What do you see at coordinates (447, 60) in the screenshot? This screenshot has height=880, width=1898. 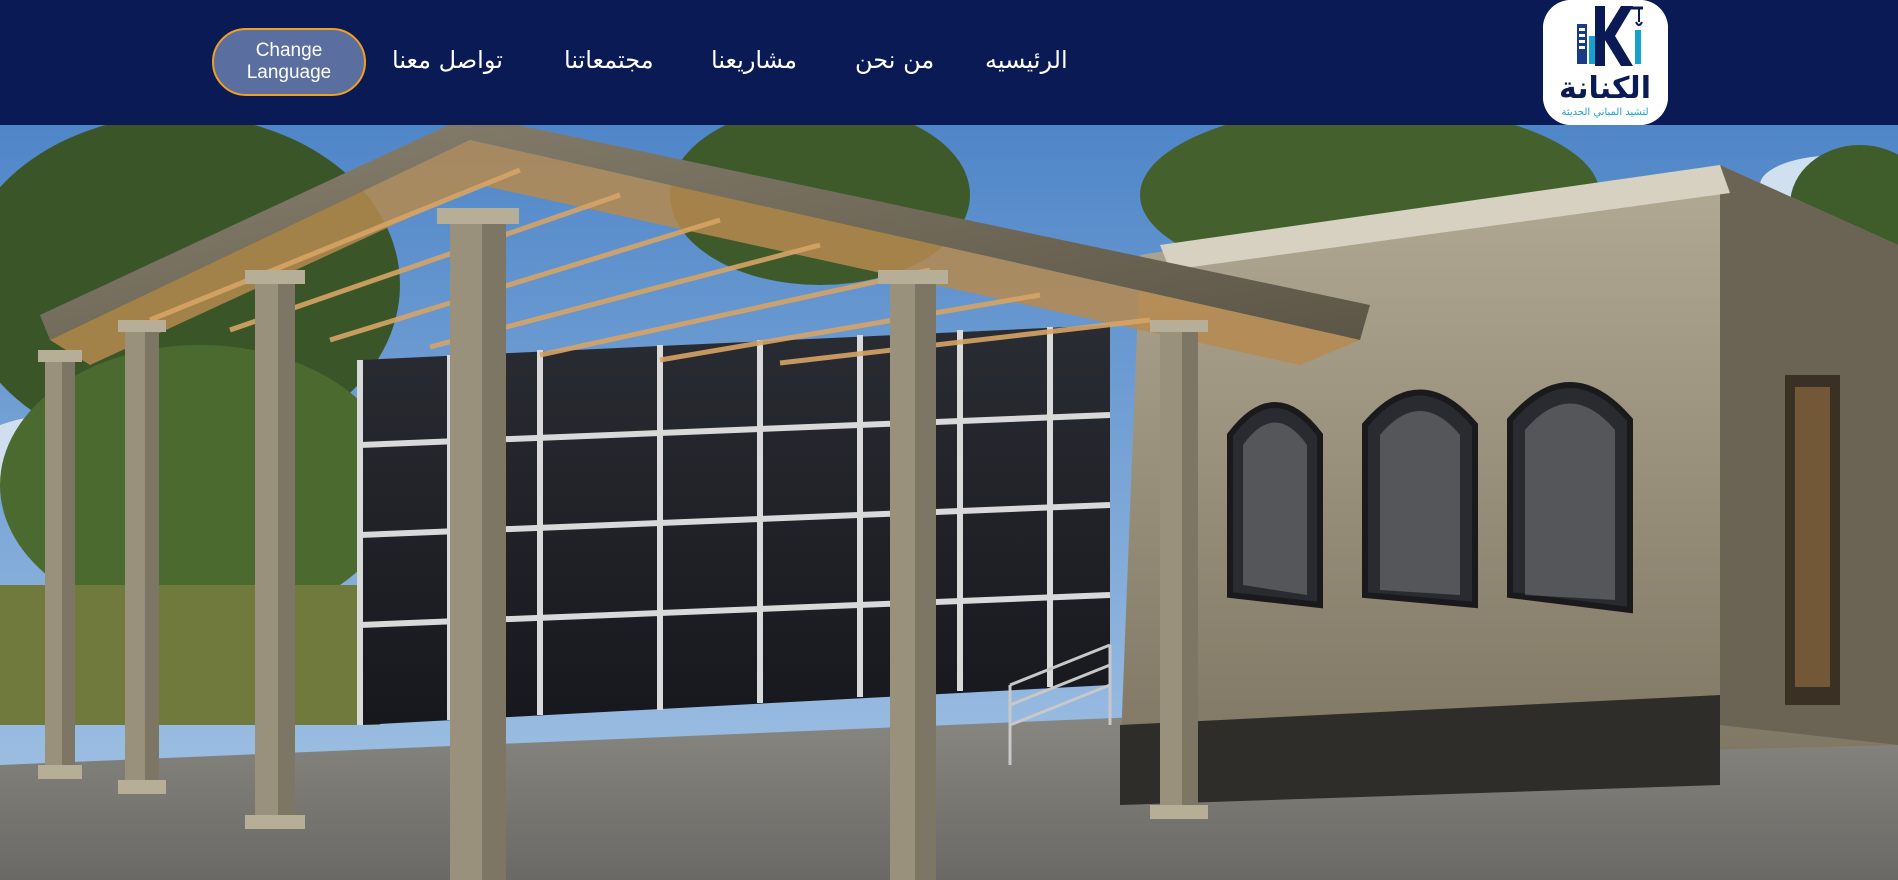 I see `nav-item-contact: تواصل معنا` at bounding box center [447, 60].